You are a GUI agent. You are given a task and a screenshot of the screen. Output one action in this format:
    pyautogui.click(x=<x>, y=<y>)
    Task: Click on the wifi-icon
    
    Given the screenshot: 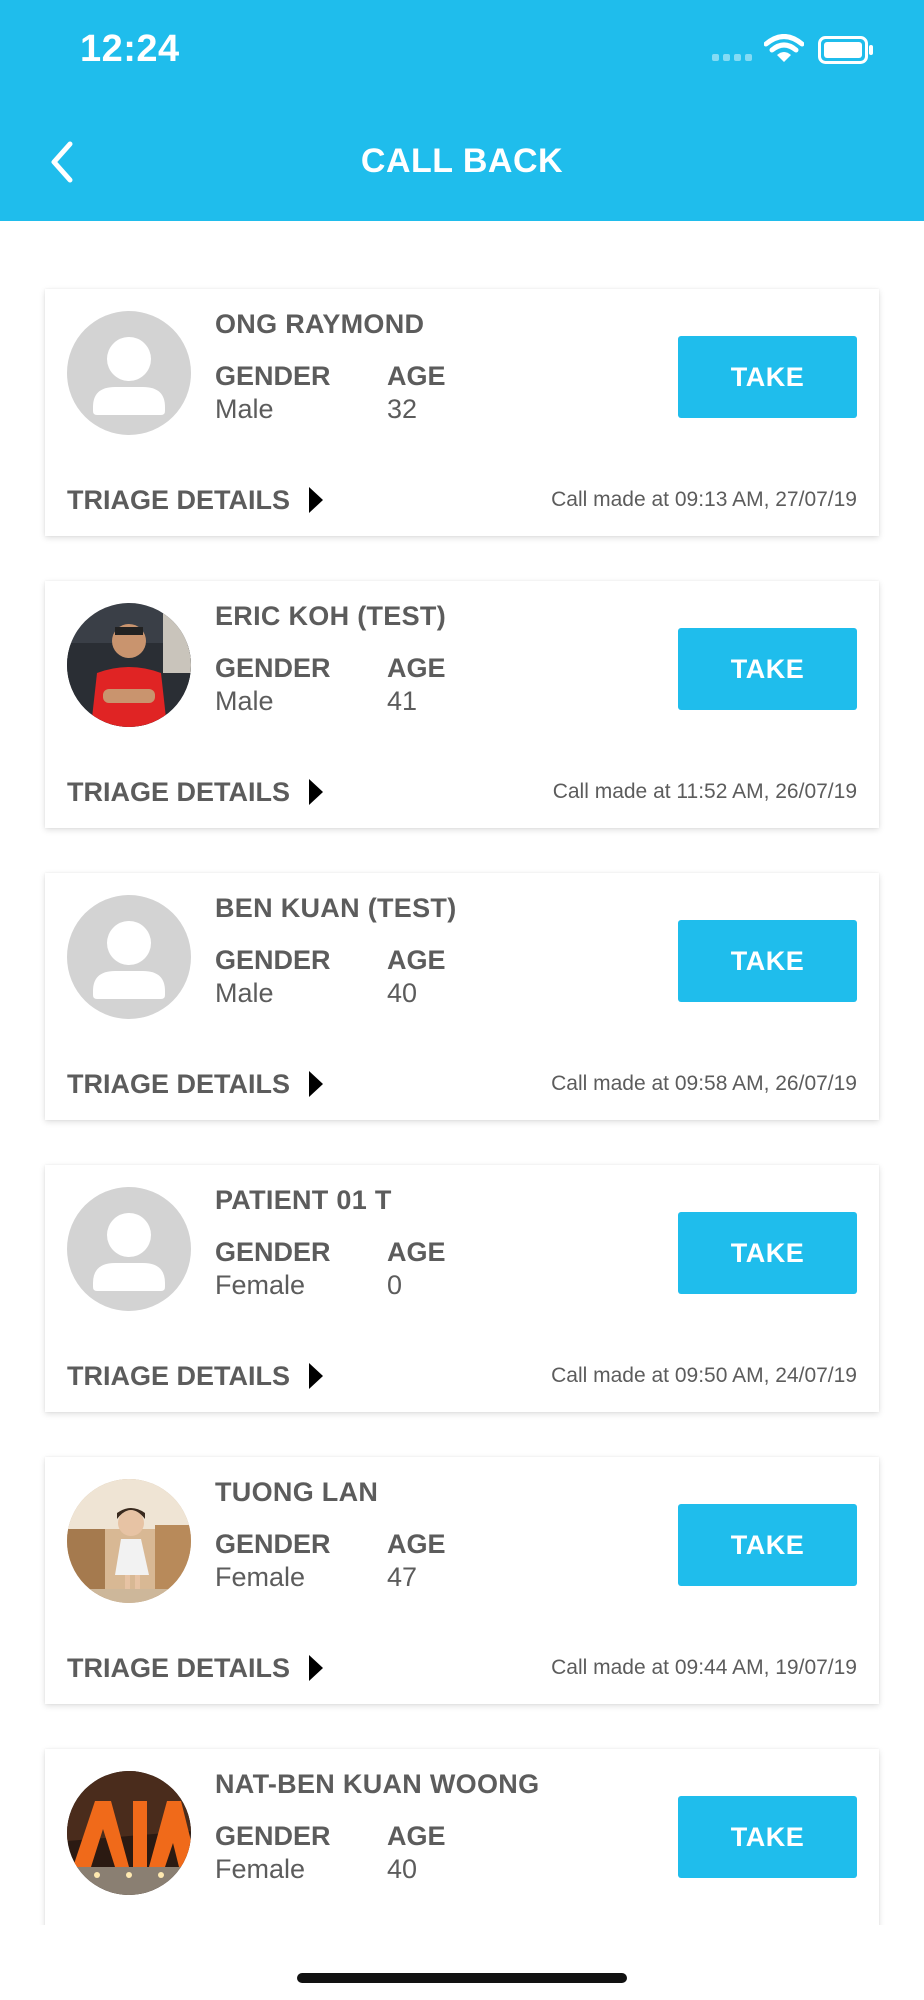 What is the action you would take?
    pyautogui.click(x=784, y=48)
    